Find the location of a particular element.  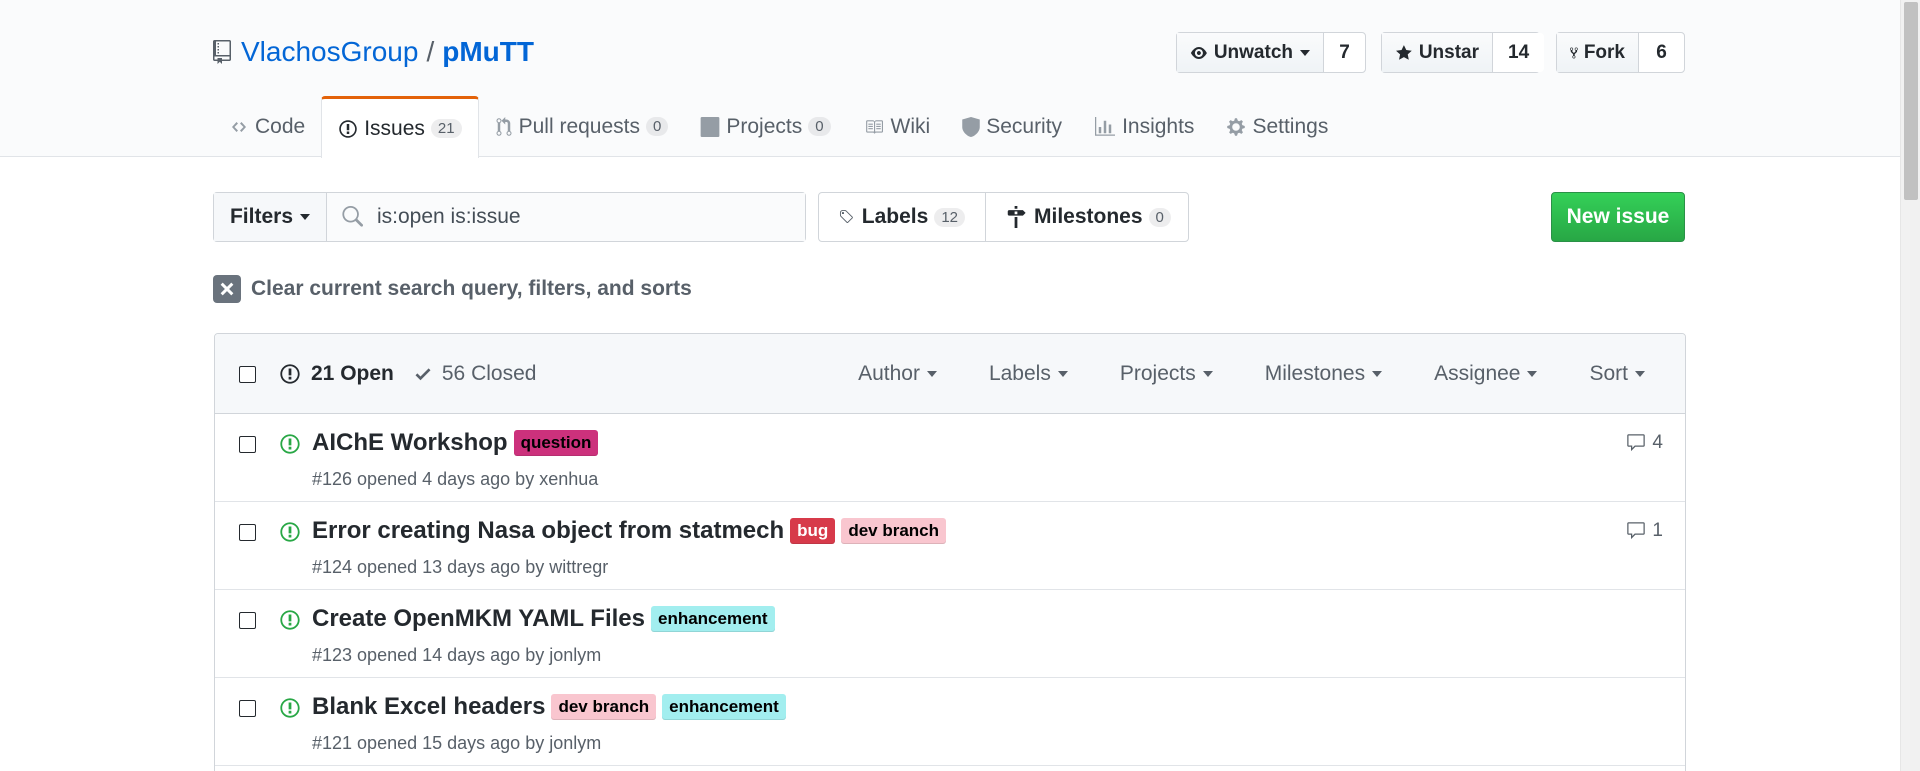

labels-link: Labels 12 is located at coordinates (902, 217).